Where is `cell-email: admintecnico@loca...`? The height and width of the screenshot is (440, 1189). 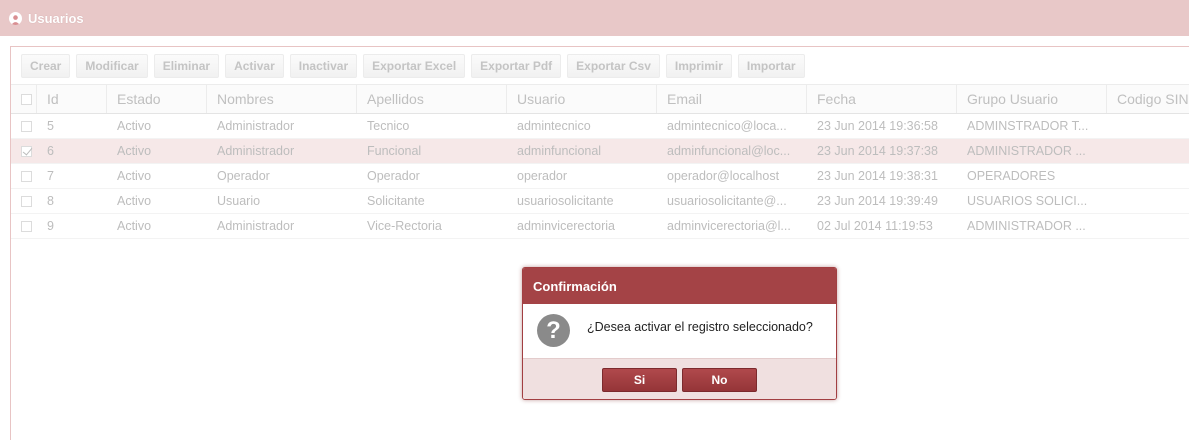
cell-email: admintecnico@loca... is located at coordinates (727, 126).